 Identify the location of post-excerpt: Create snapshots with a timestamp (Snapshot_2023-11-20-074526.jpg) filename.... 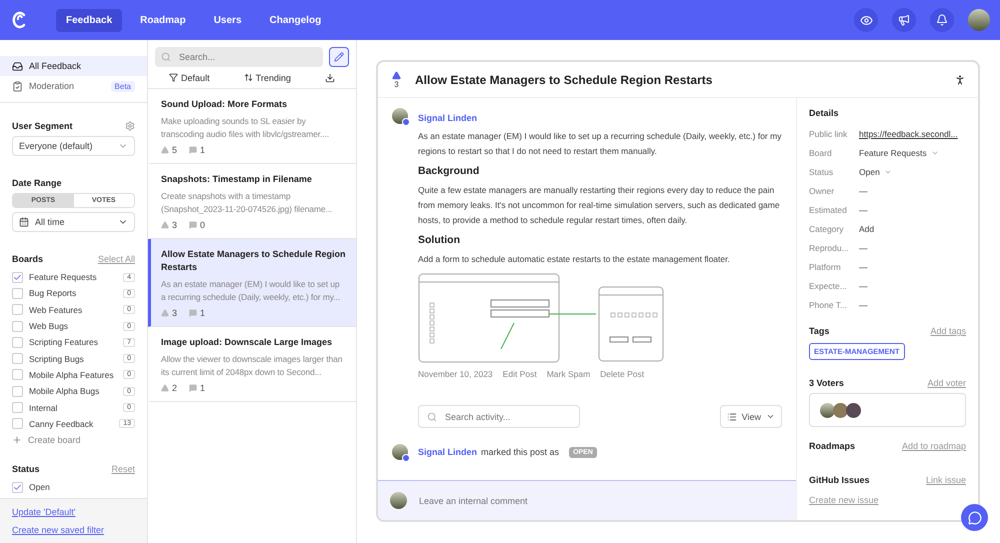
(247, 203).